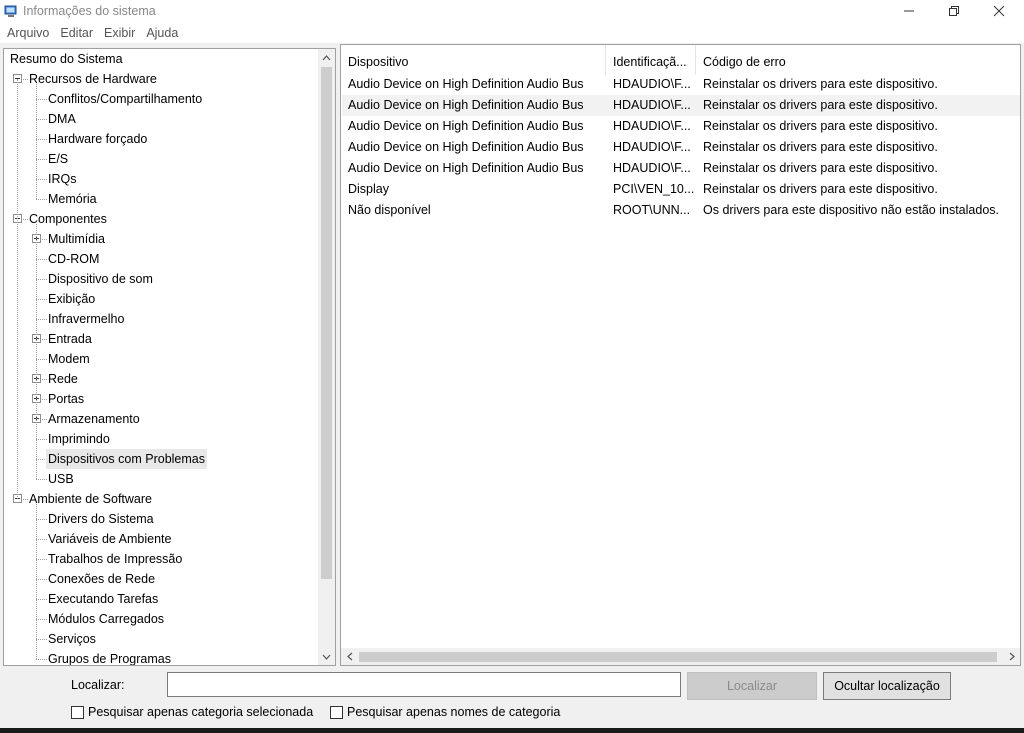 The image size is (1024, 733). I want to click on tree-item: Variáveis de Ambiente, so click(161, 539).